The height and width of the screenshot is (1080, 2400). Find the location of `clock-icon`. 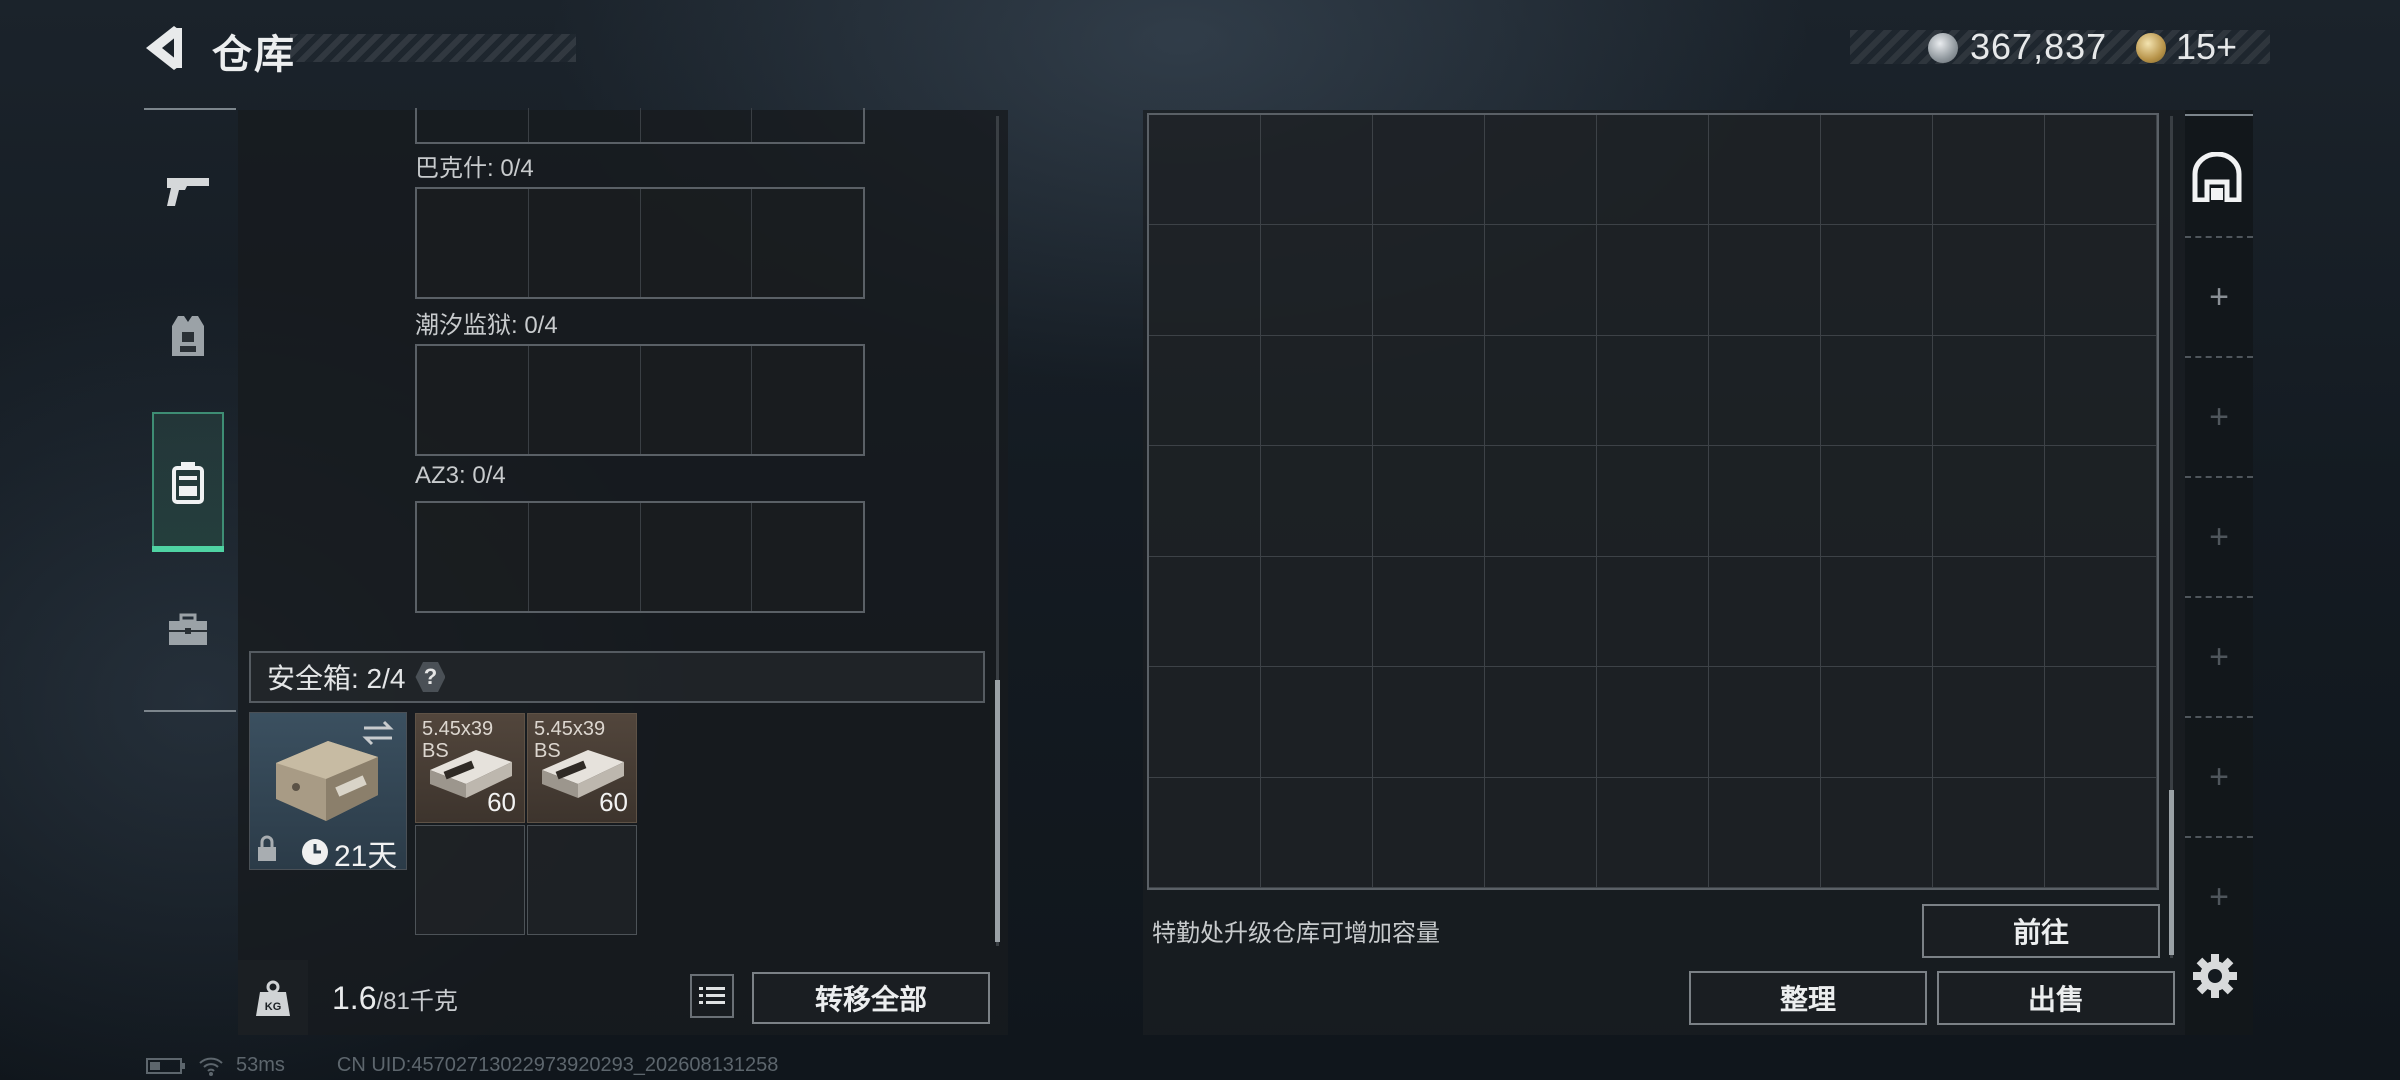

clock-icon is located at coordinates (315, 852).